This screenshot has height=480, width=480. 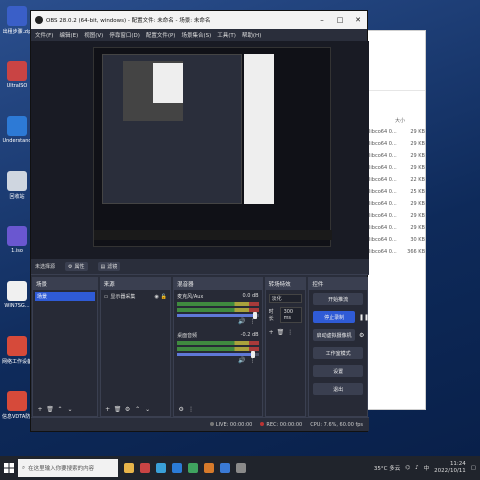 I want to click on menu-item: 停靠窗口(D), so click(x=124, y=35).